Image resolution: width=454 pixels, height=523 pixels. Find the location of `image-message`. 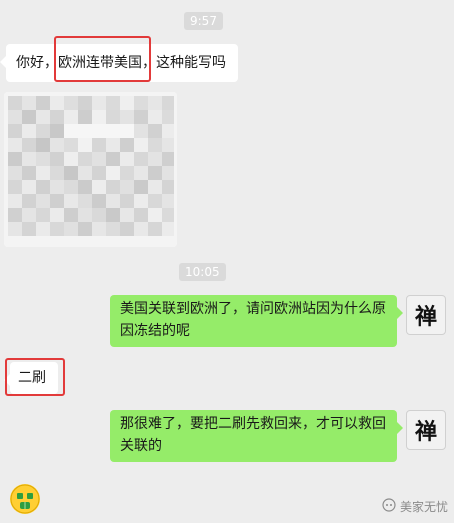

image-message is located at coordinates (90, 169).